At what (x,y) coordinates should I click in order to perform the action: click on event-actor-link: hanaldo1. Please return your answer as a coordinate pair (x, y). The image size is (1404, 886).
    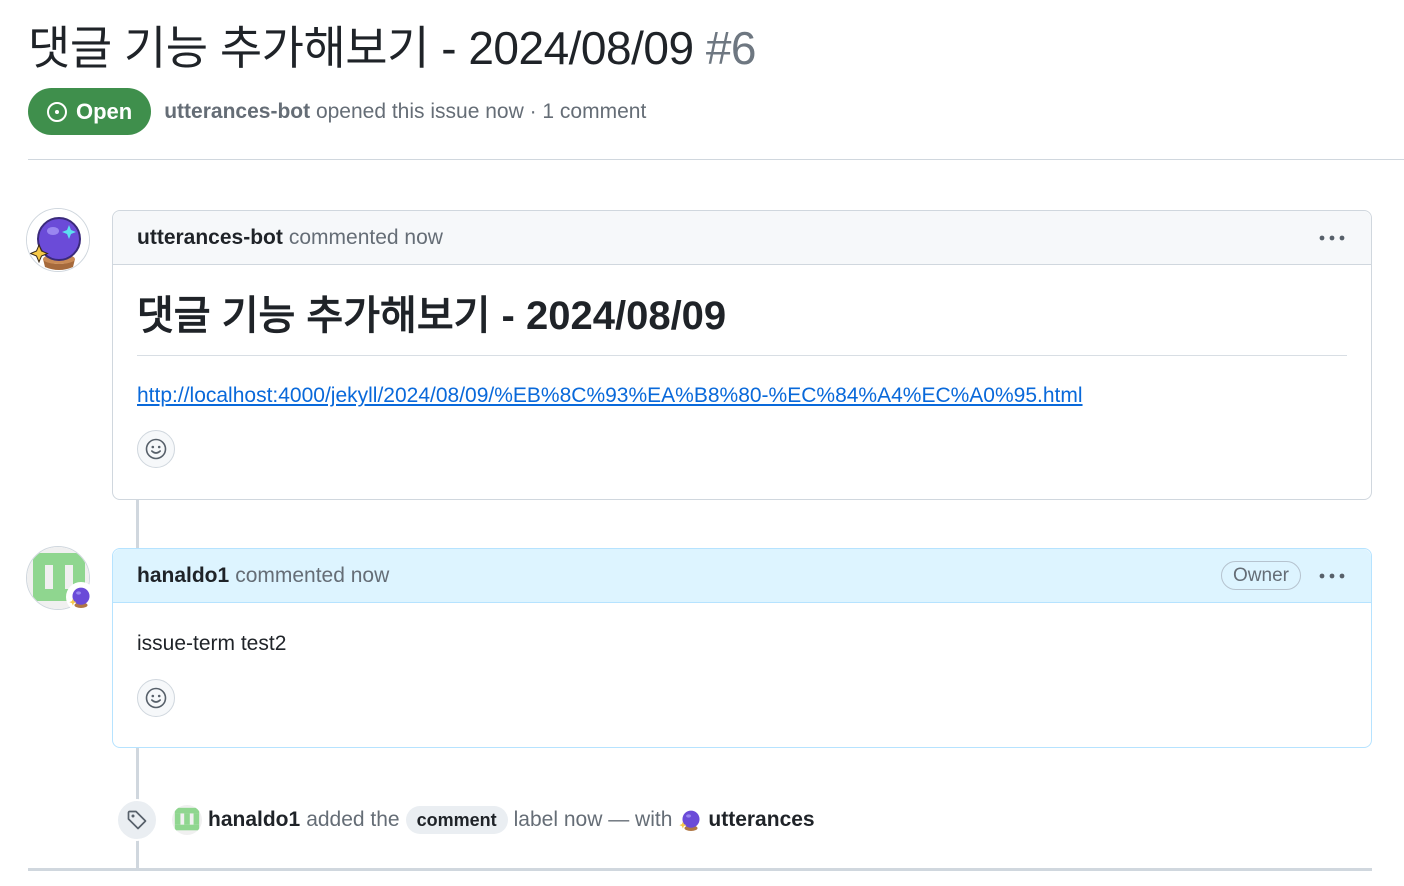
    Looking at the image, I should click on (254, 820).